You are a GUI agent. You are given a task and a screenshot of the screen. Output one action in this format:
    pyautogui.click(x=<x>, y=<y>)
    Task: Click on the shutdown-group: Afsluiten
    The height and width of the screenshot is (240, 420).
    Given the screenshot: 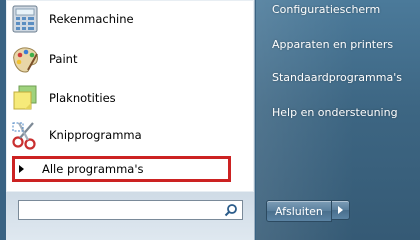 What is the action you would take?
    pyautogui.click(x=308, y=211)
    